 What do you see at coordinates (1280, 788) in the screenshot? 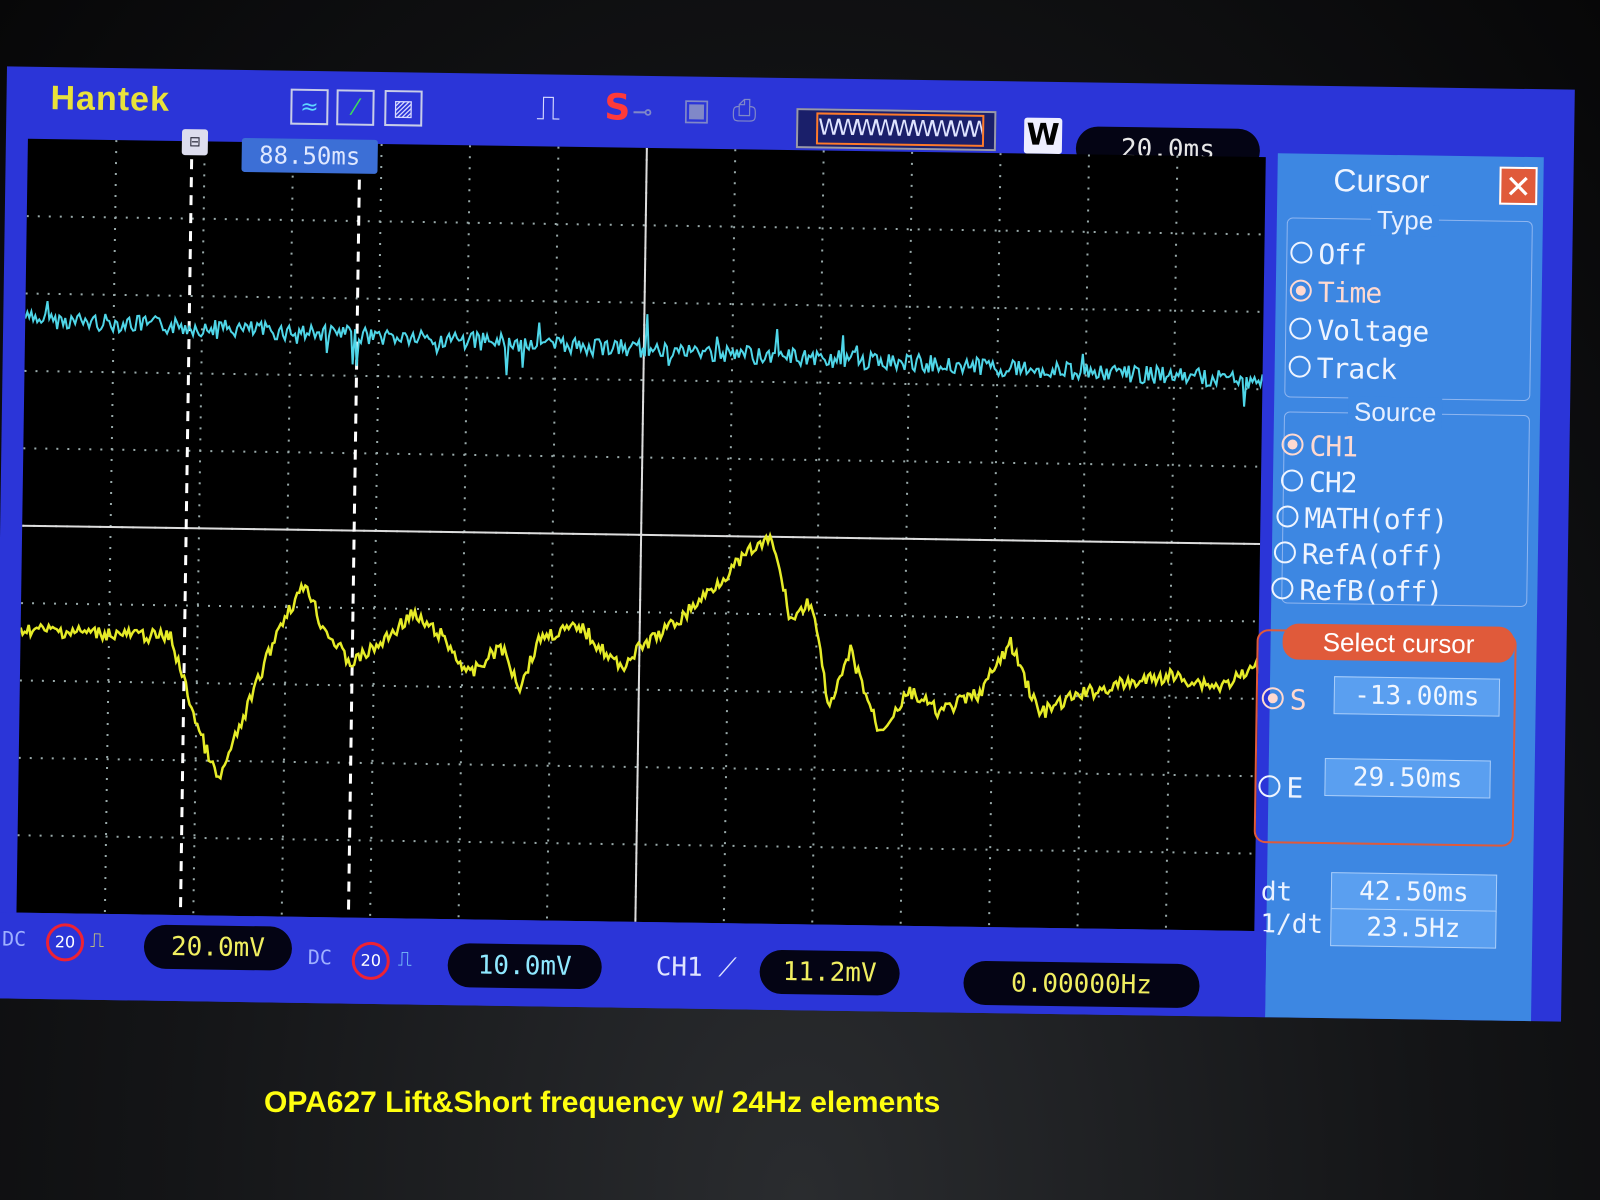
I see `cursor-e-option: E` at bounding box center [1280, 788].